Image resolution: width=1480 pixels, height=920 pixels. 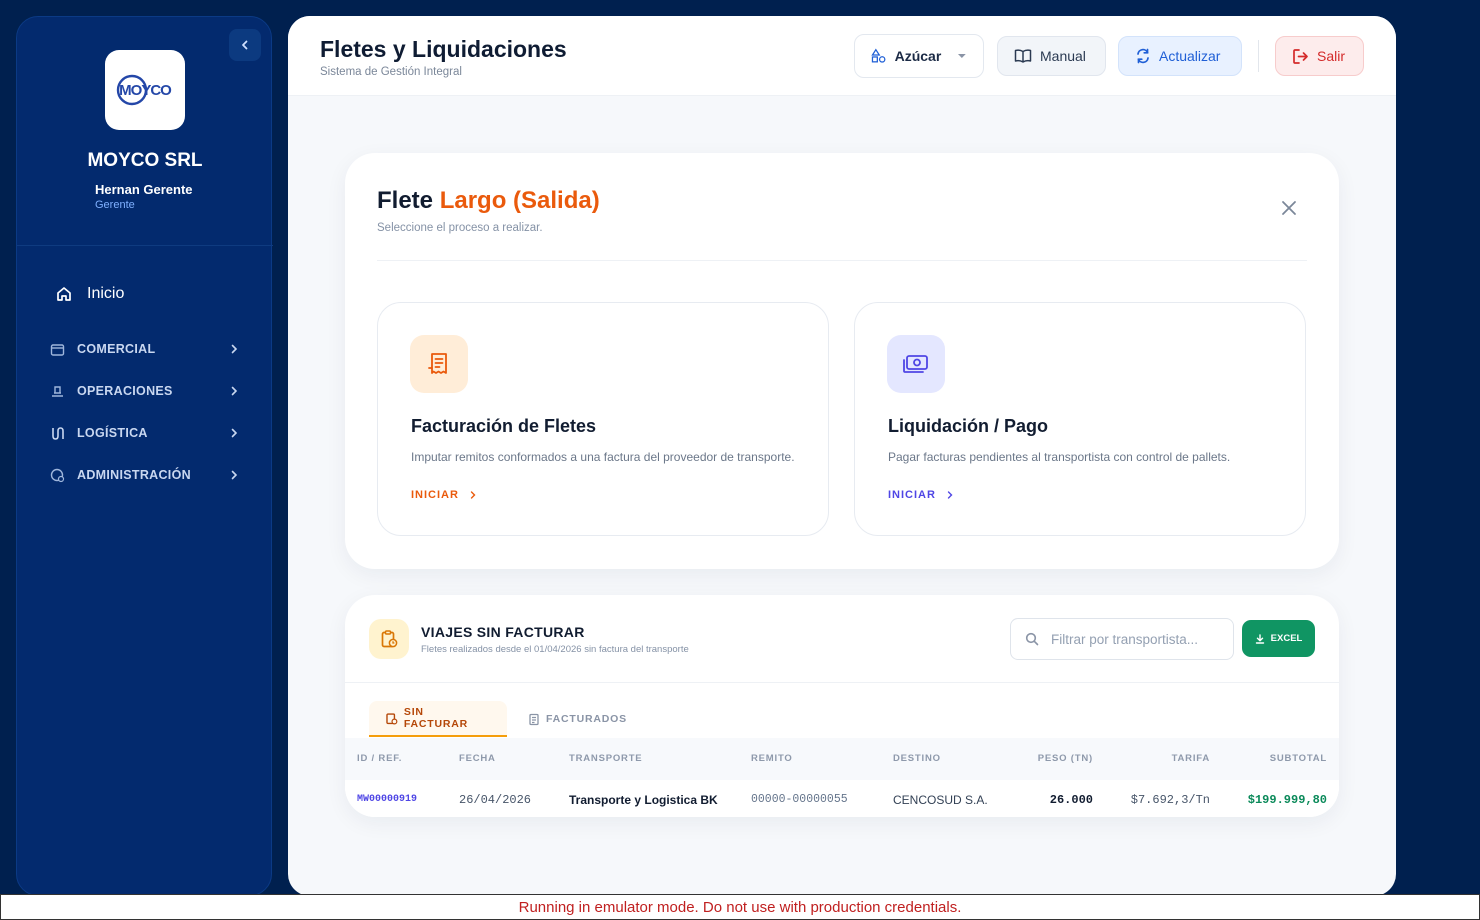 I want to click on cell-fecha: 26/04/2026, so click(x=495, y=800).